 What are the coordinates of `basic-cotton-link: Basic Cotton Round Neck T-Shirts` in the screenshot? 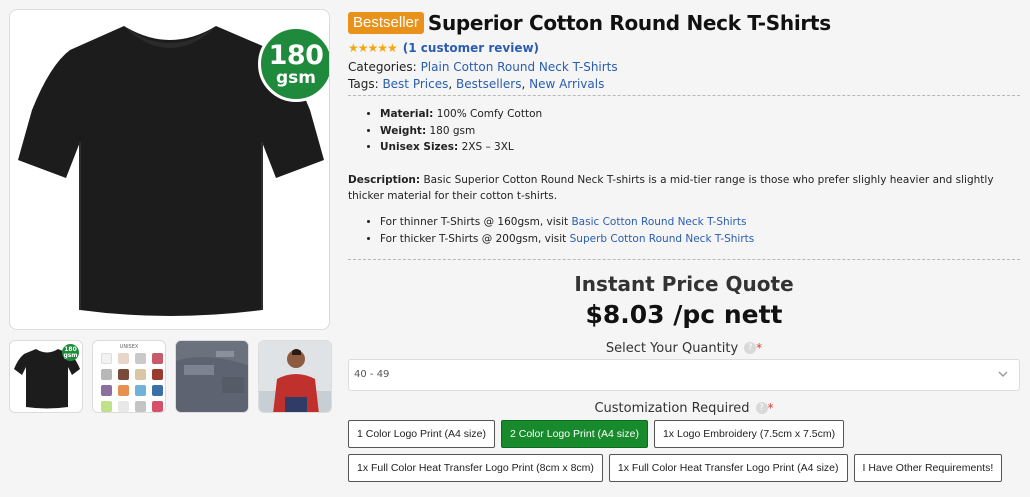 It's located at (658, 222).